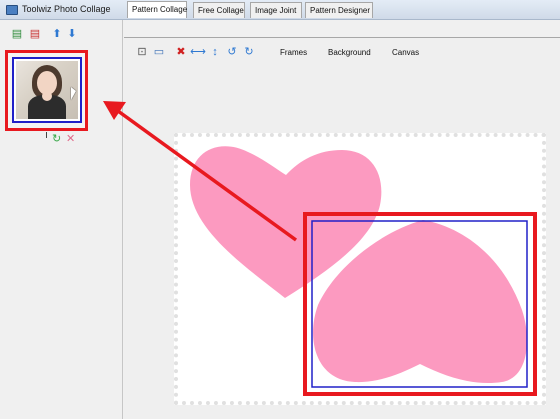  I want to click on tab-label: Free Collage, so click(221, 10).